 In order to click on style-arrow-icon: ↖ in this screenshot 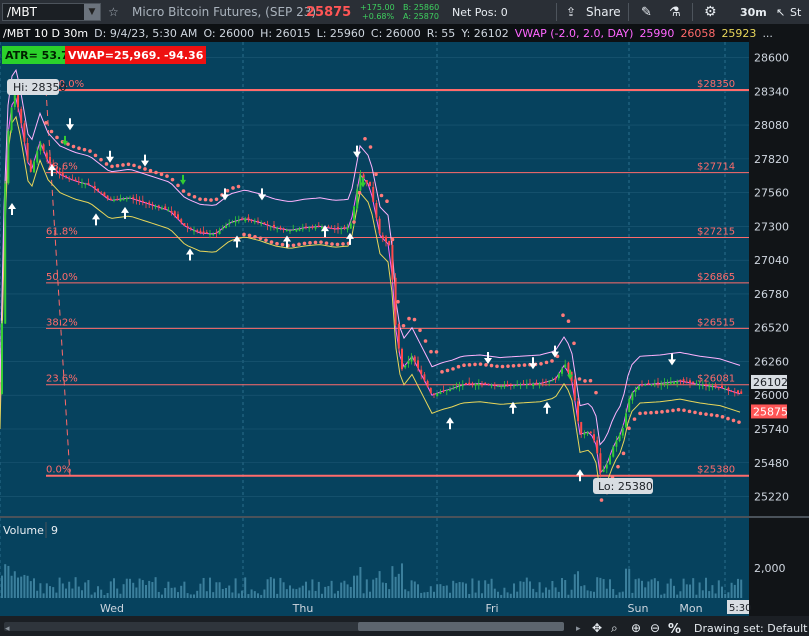, I will do `click(780, 12)`.